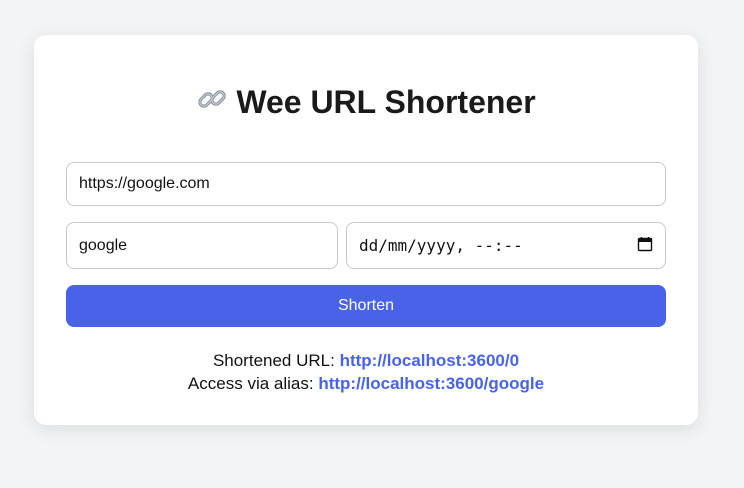 The width and height of the screenshot is (744, 488). I want to click on shortened-url-line: Shortened URL: http://localhost:3600/0, so click(366, 361).